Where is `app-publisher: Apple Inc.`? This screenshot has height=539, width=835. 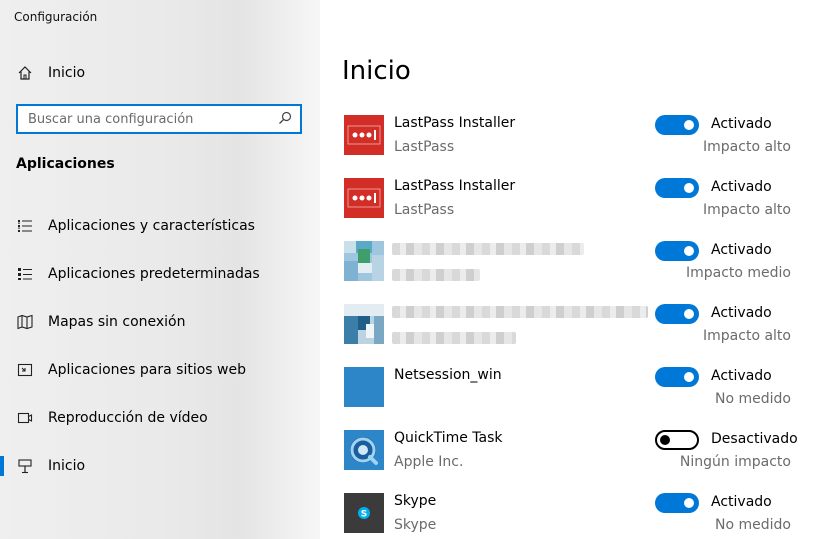 app-publisher: Apple Inc. is located at coordinates (429, 462).